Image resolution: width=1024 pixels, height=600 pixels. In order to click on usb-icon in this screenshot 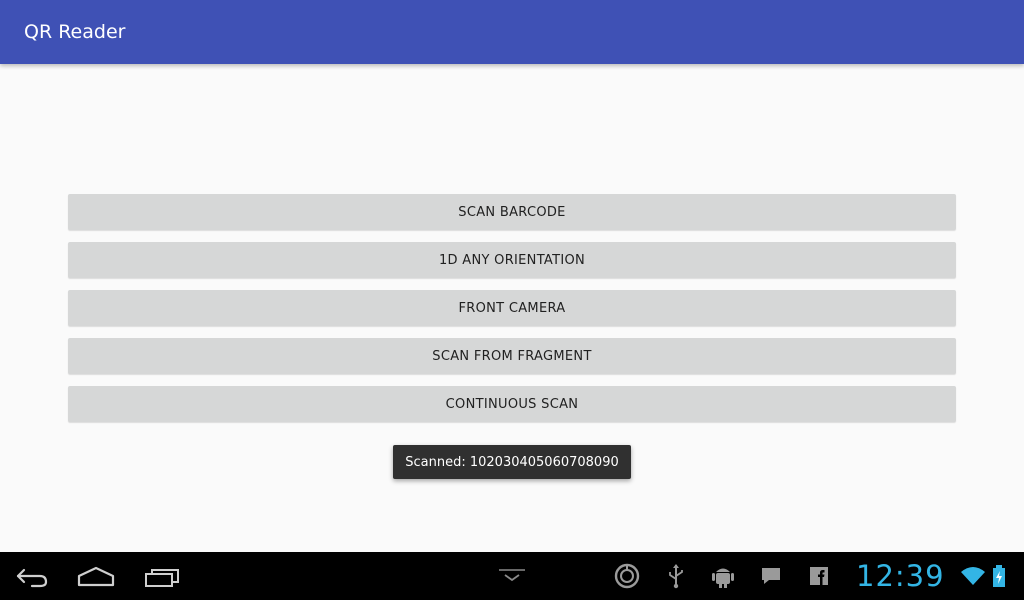, I will do `click(676, 576)`.